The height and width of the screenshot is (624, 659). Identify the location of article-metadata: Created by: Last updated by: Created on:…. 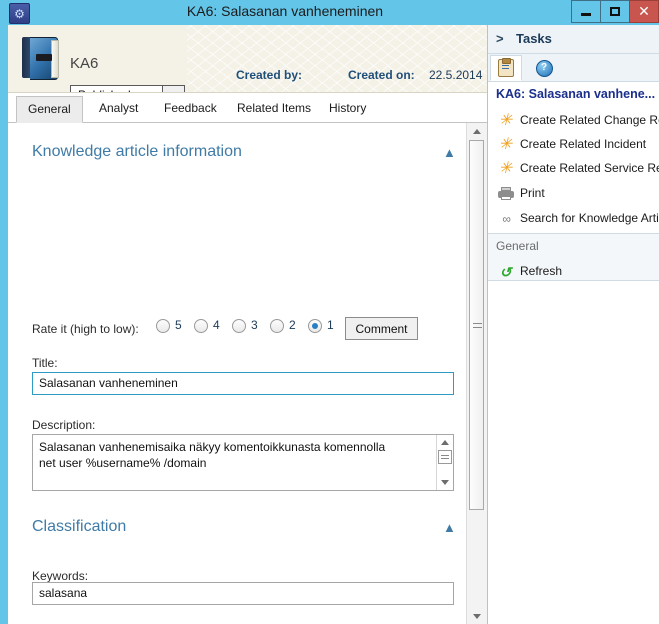
(247, 58).